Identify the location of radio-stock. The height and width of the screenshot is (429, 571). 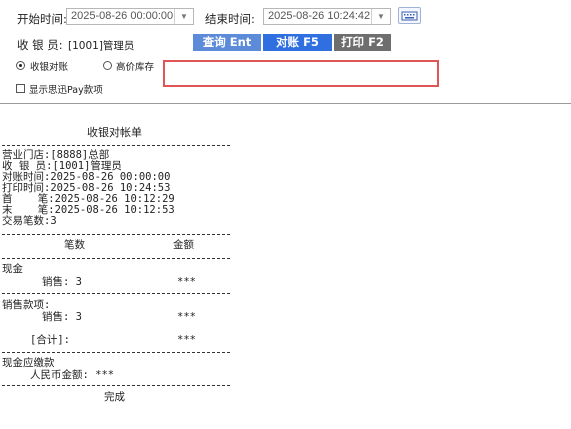
(107, 65).